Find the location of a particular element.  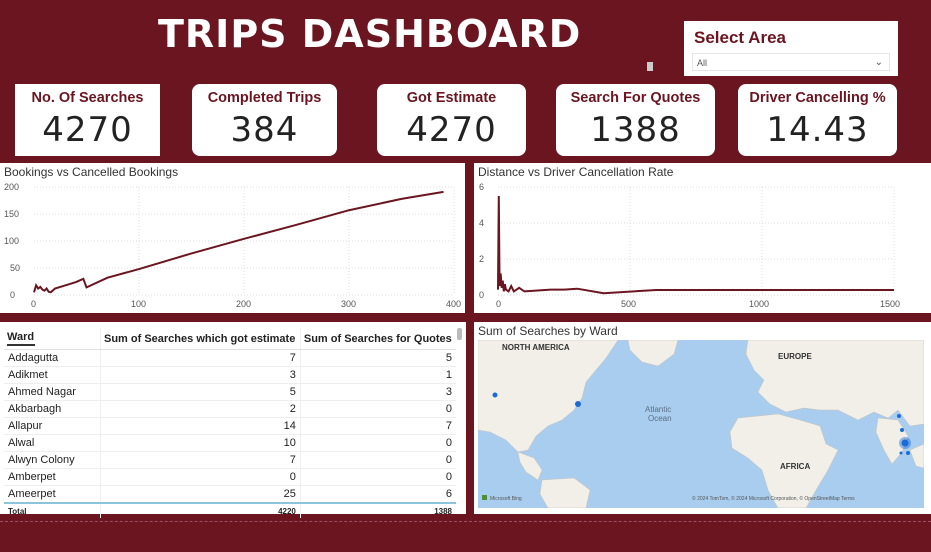

ward-cell: Akbarbagh is located at coordinates (52, 409).